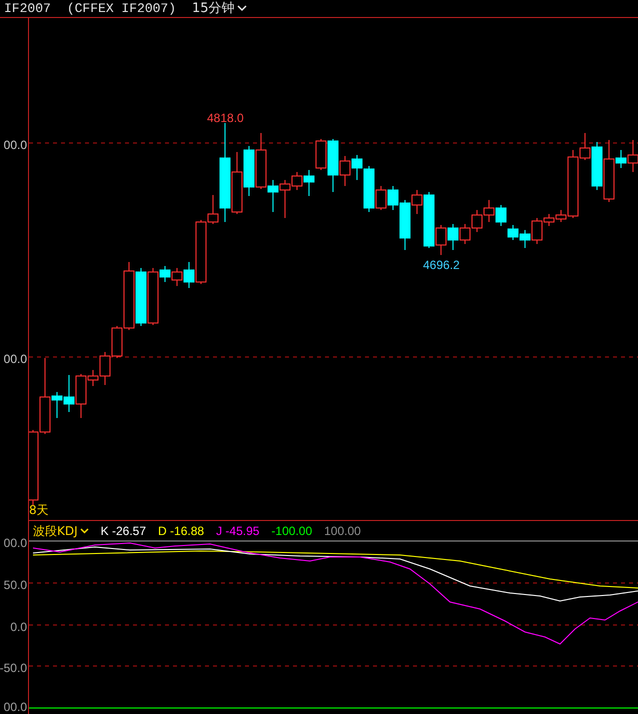 The width and height of the screenshot is (638, 714). Describe the element at coordinates (15, 585) in the screenshot. I see `indicator-axis-label: 50.0` at that location.